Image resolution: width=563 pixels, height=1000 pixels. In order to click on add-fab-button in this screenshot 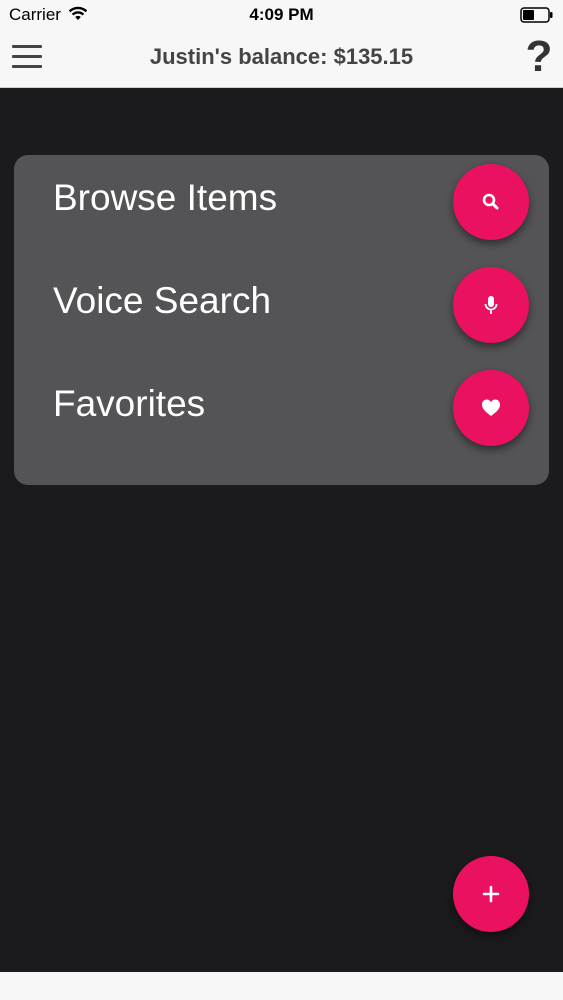, I will do `click(491, 894)`.